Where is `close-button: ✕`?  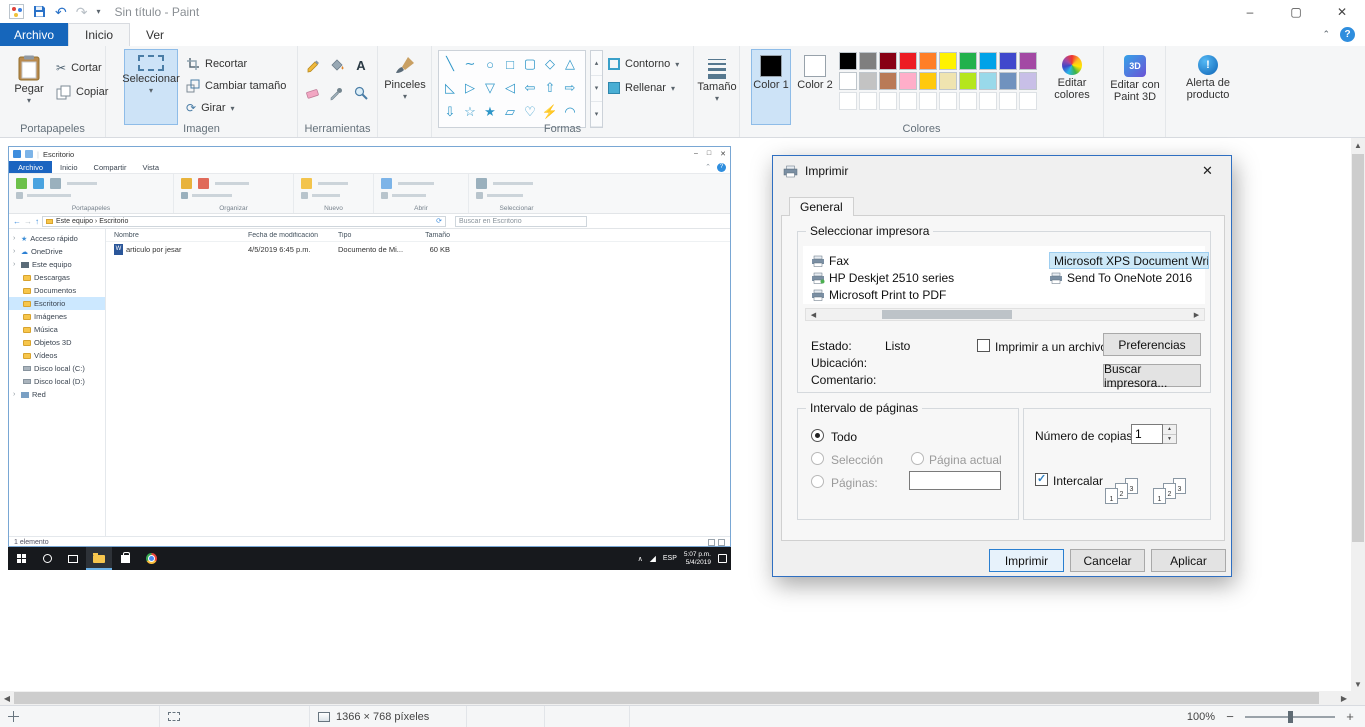 close-button: ✕ is located at coordinates (1342, 11).